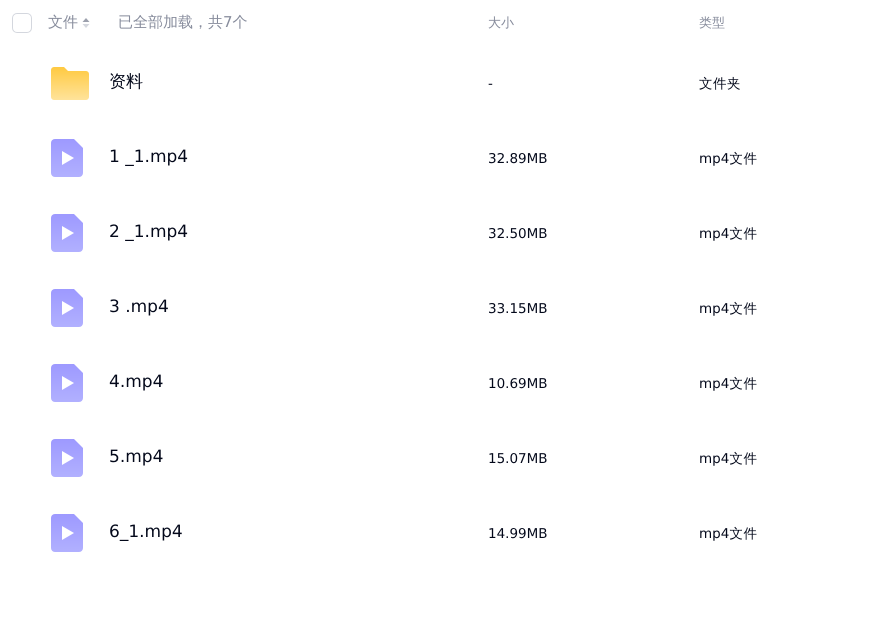 This screenshot has height=619, width=872. What do you see at coordinates (518, 458) in the screenshot?
I see `file-size: 15.07MB` at bounding box center [518, 458].